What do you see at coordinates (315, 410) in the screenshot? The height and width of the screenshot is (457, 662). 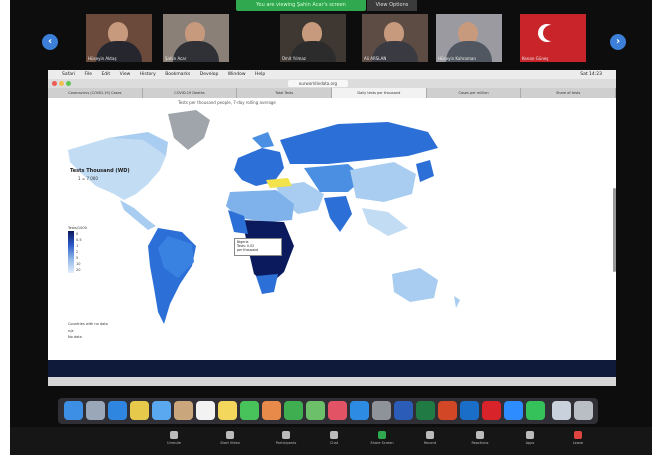 I see `maps-icon` at bounding box center [315, 410].